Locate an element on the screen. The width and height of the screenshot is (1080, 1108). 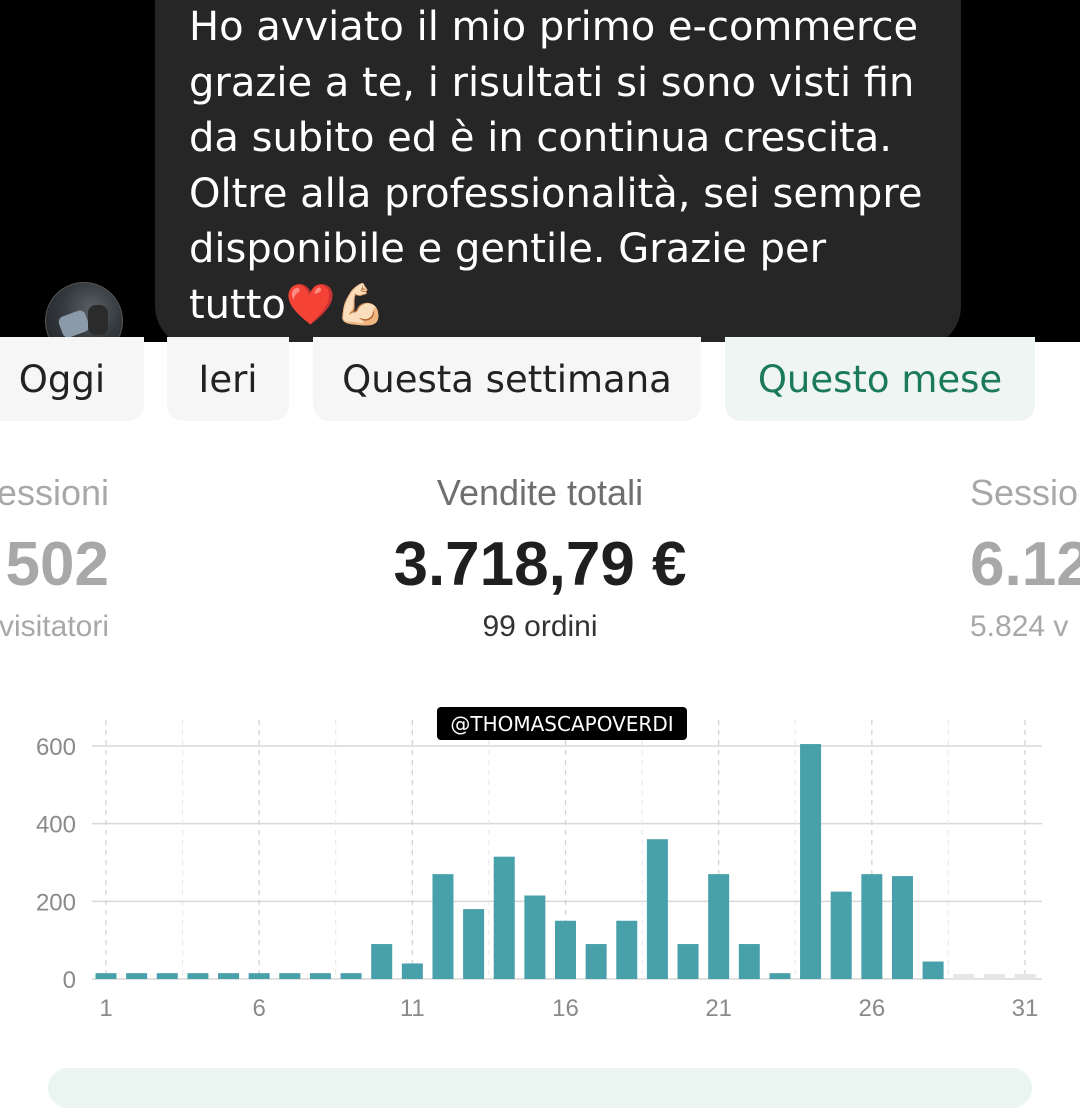
x-tick-label: 6 is located at coordinates (258, 1008).